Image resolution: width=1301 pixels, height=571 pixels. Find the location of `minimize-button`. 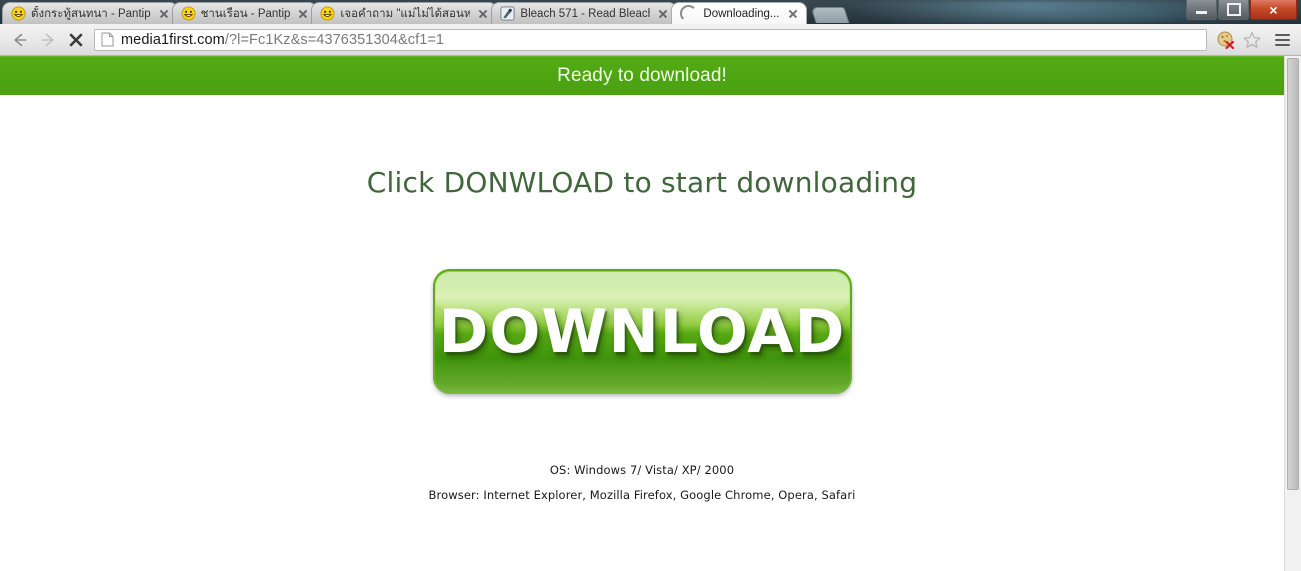

minimize-button is located at coordinates (1201, 10).